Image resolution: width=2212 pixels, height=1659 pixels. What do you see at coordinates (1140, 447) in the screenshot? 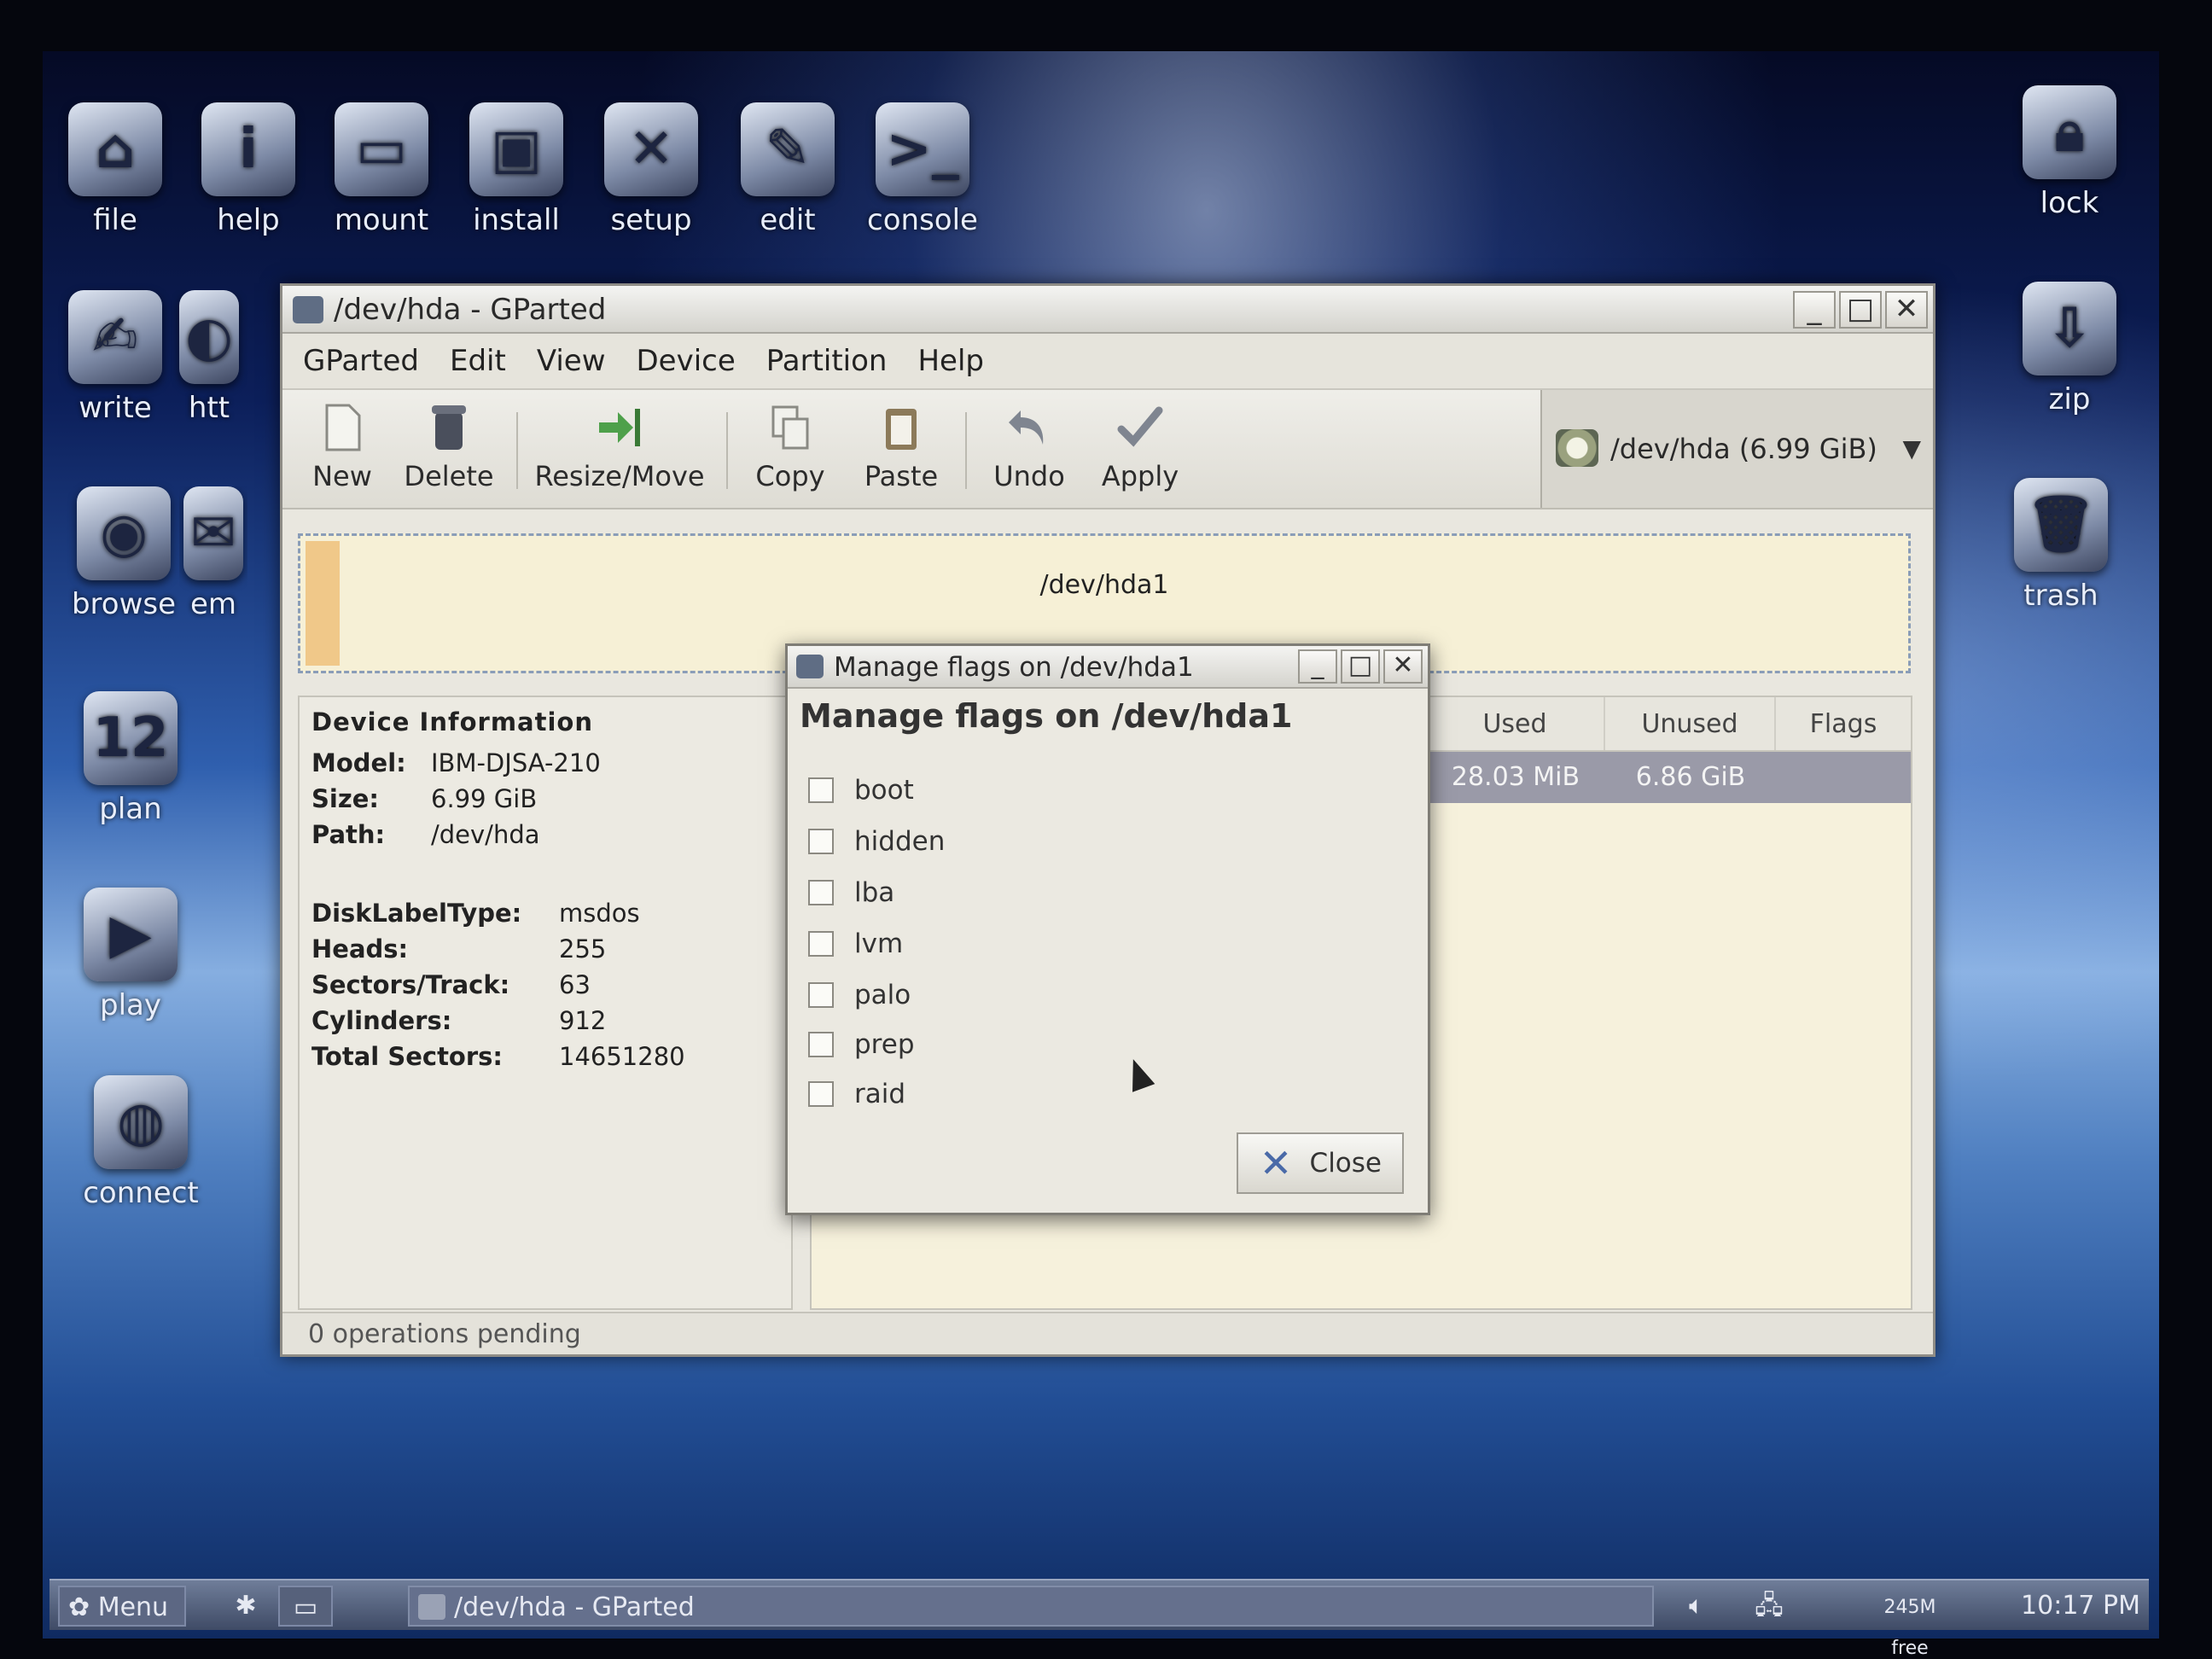
I see `apply-button: Apply` at bounding box center [1140, 447].